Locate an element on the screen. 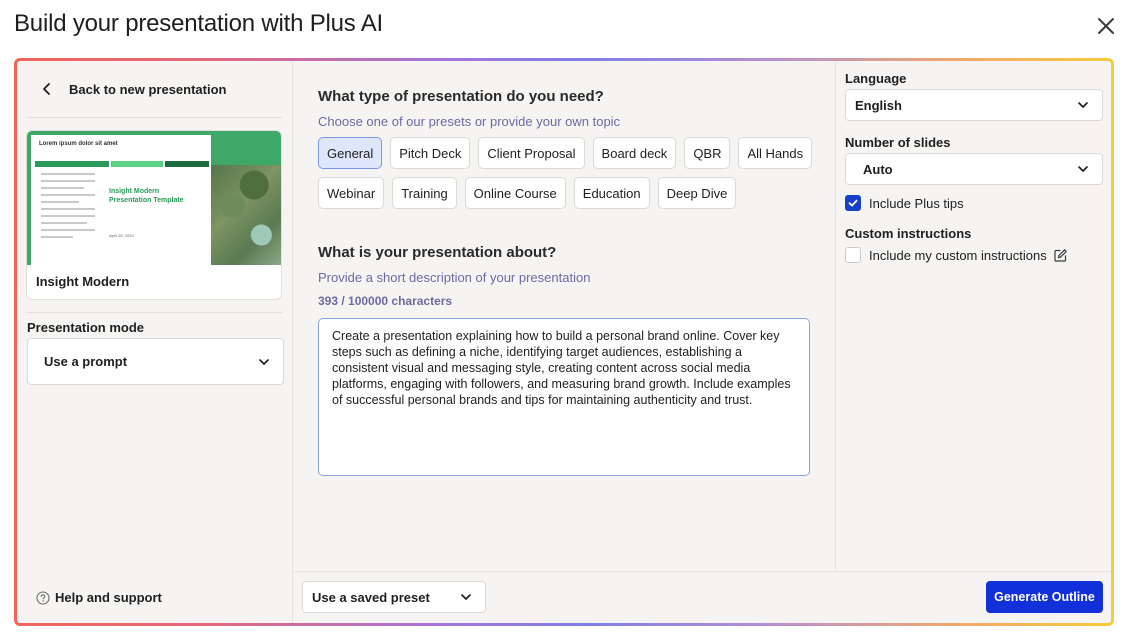 The image size is (1133, 638). generate-outline-button: Generate Outline is located at coordinates (1044, 597).